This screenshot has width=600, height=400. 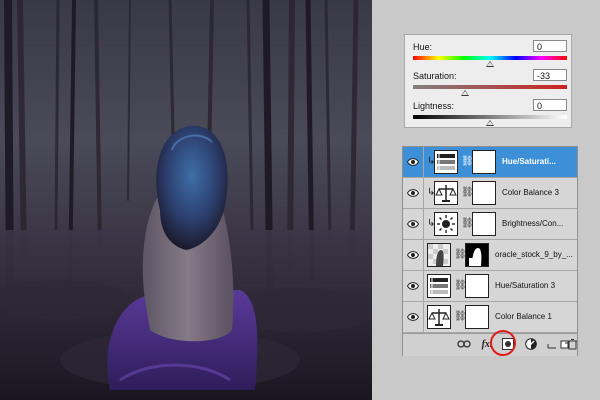 What do you see at coordinates (439, 255) in the screenshot?
I see `layer-thumbnail` at bounding box center [439, 255].